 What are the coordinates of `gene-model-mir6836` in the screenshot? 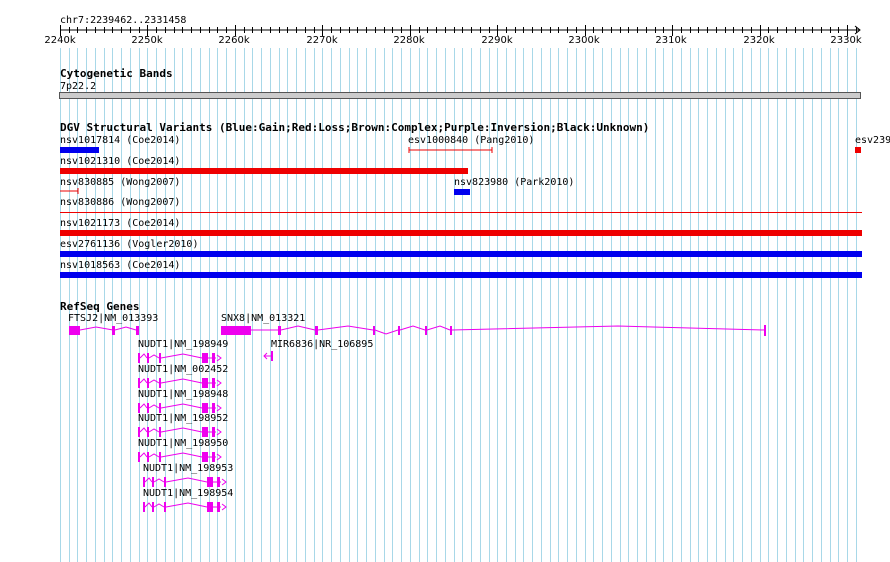 It's located at (269, 356).